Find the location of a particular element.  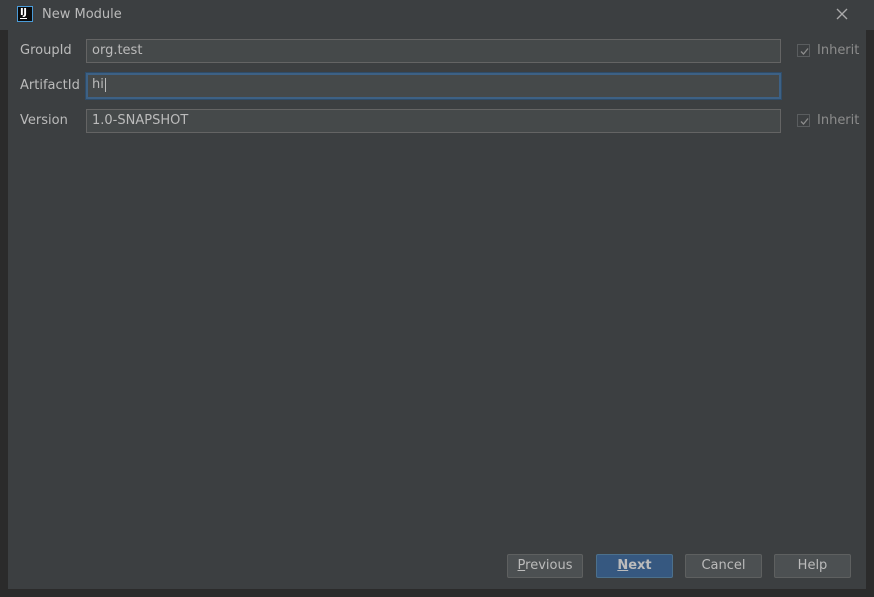

artifactid-value: hi is located at coordinates (98, 84).